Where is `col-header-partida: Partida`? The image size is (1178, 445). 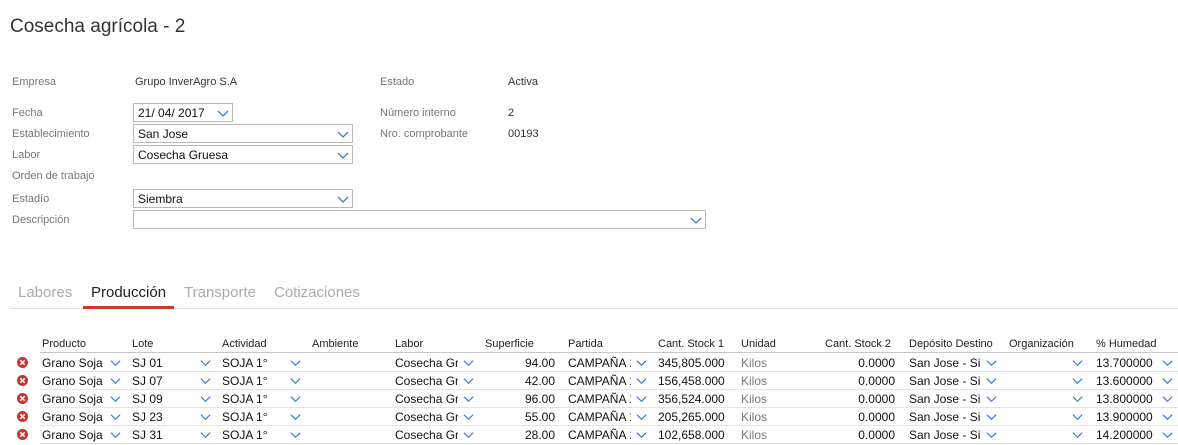
col-header-partida: Partida is located at coordinates (585, 344).